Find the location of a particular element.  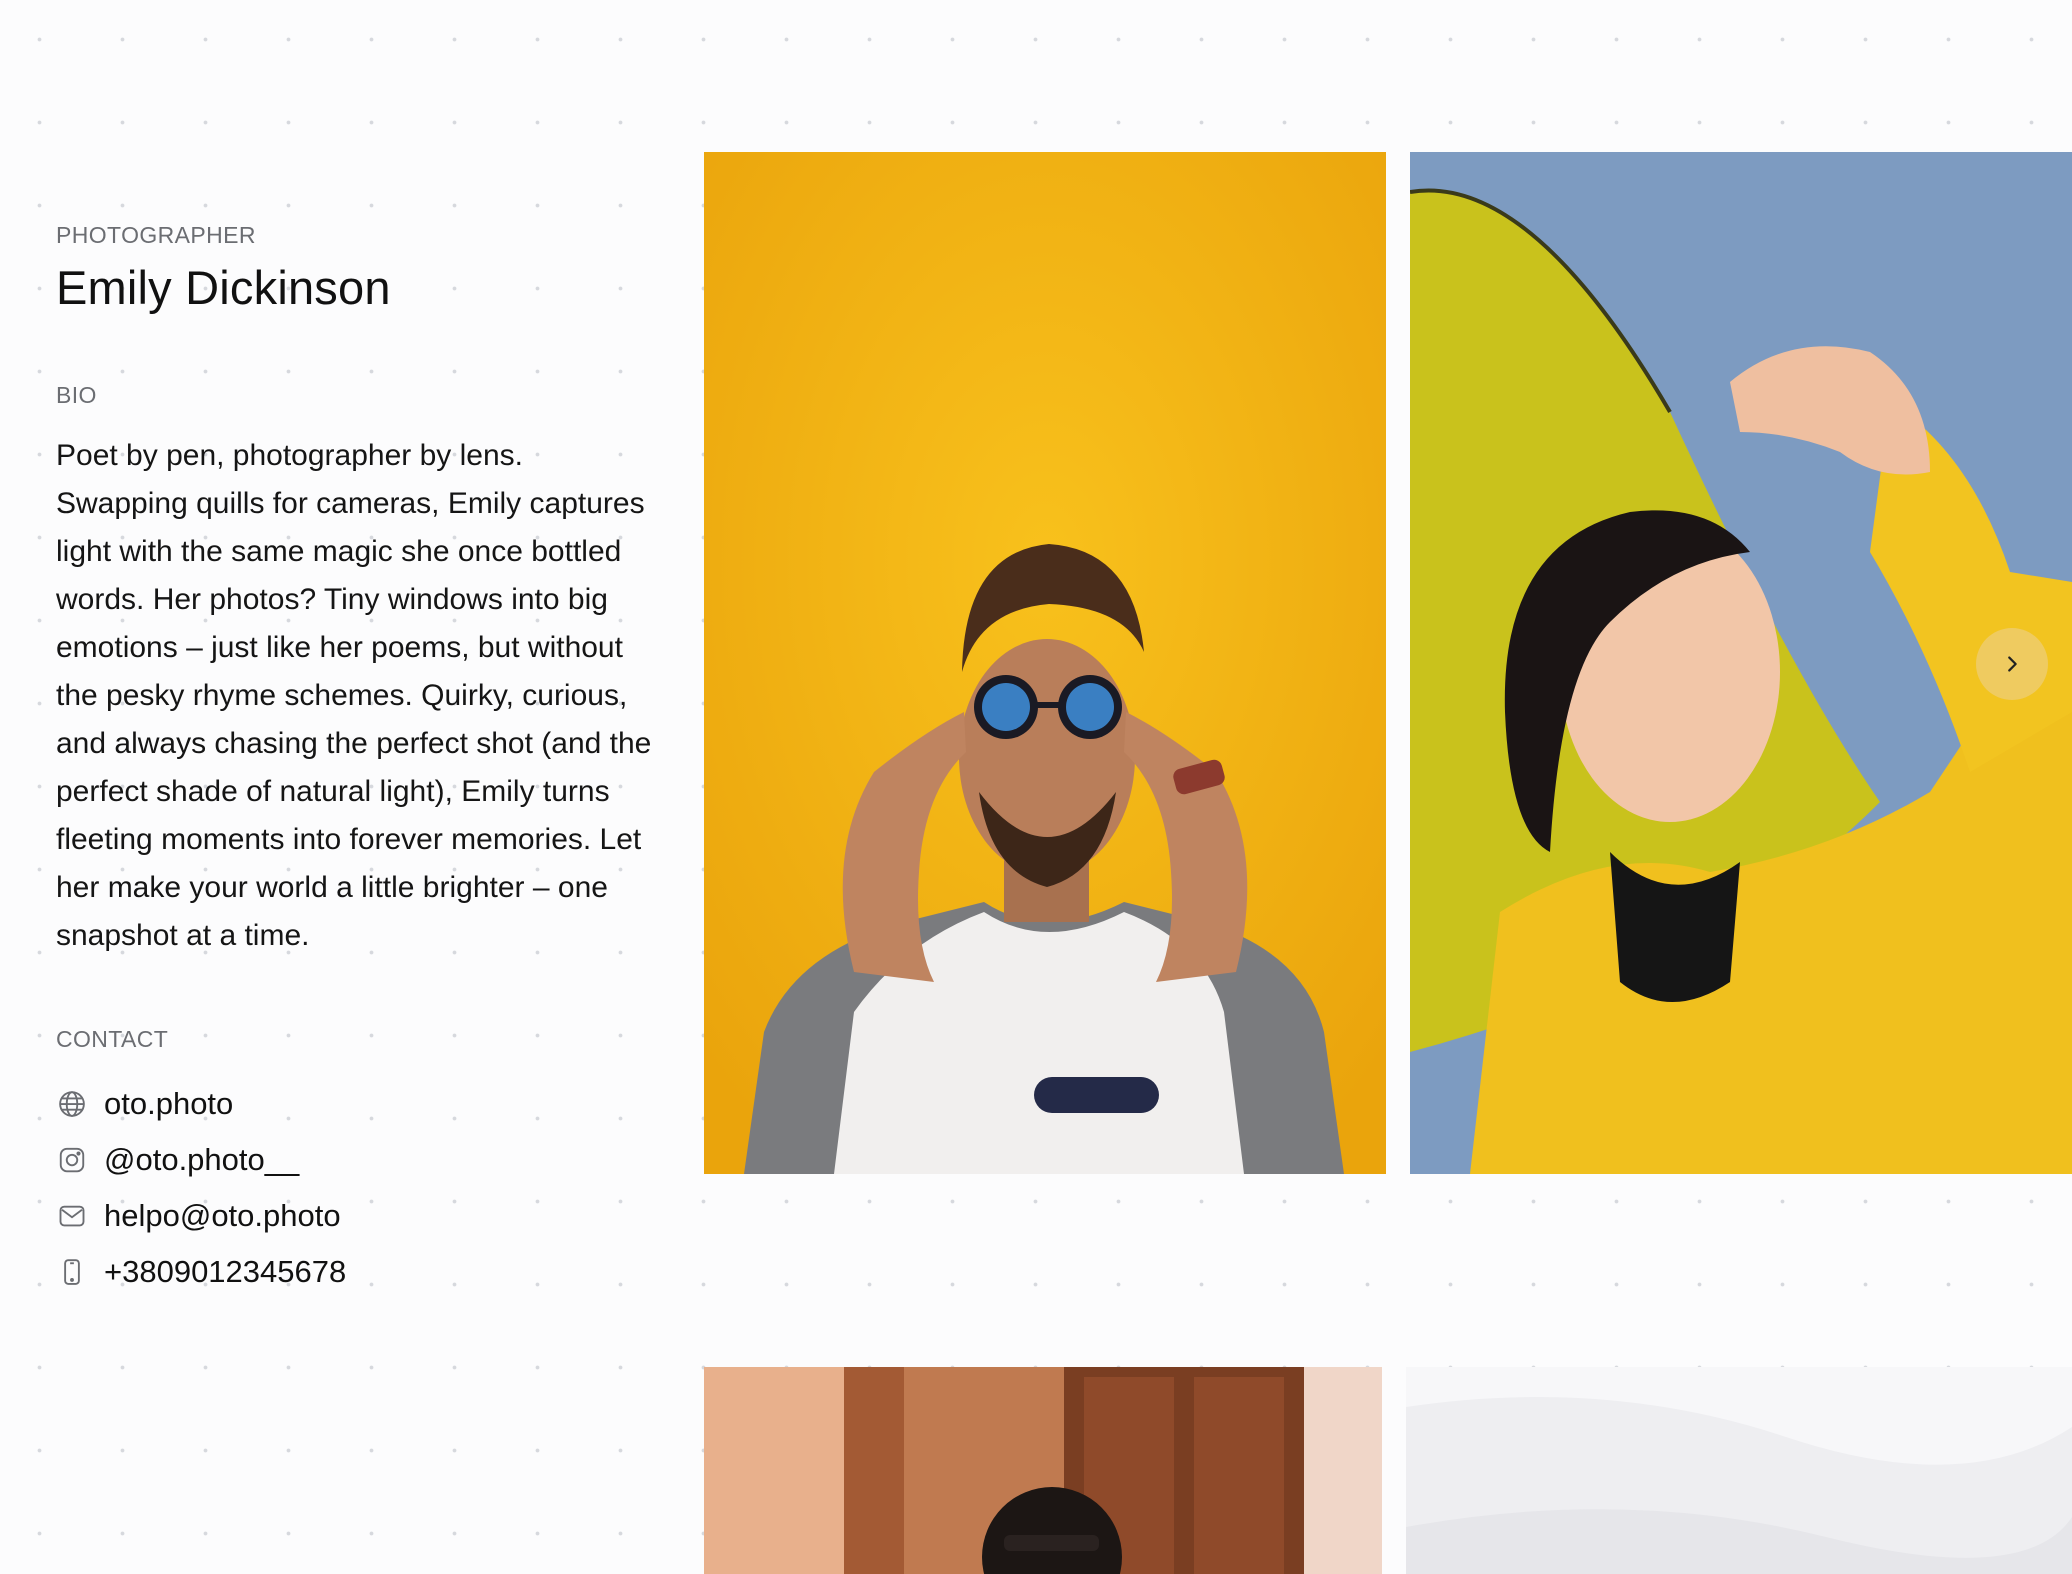

phone-icon is located at coordinates (72, 1272).